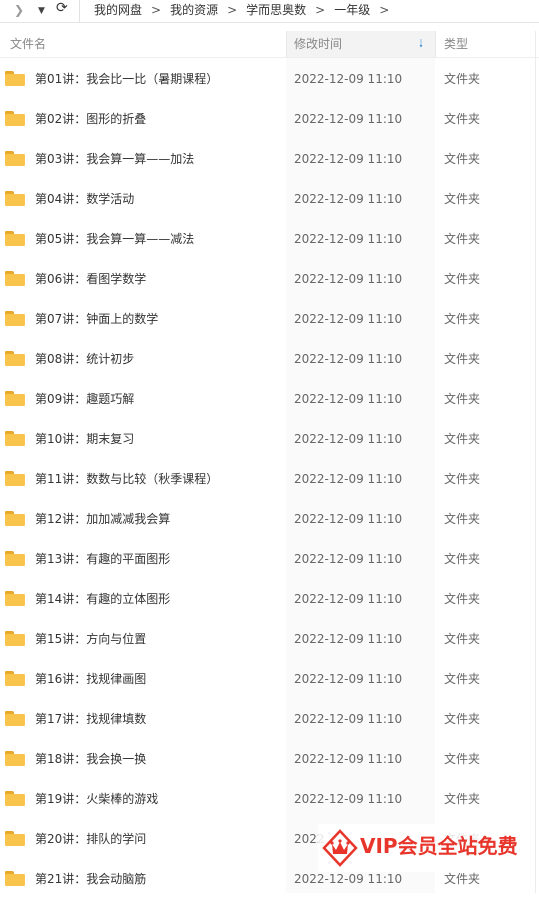  What do you see at coordinates (91, 679) in the screenshot?
I see `file-name: 第16讲：找规律画图` at bounding box center [91, 679].